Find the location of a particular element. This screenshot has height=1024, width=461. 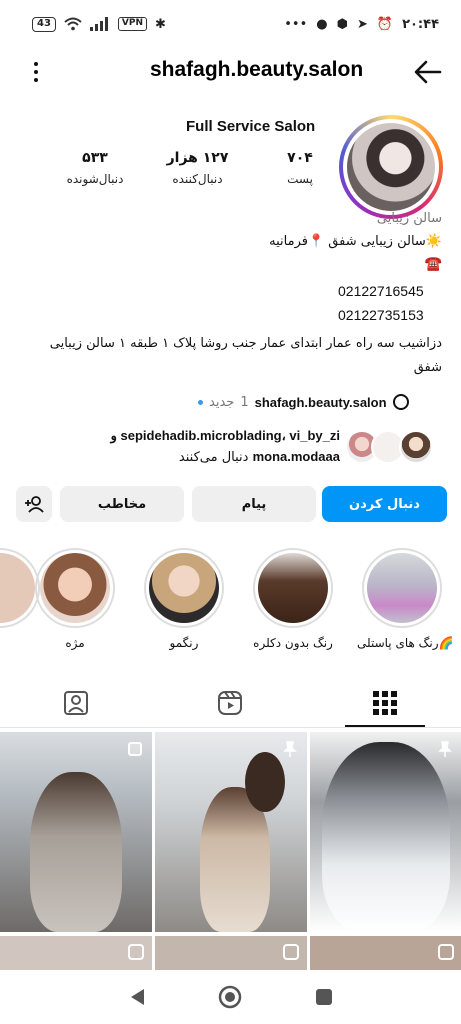

signal-icon is located at coordinates (98, 24).